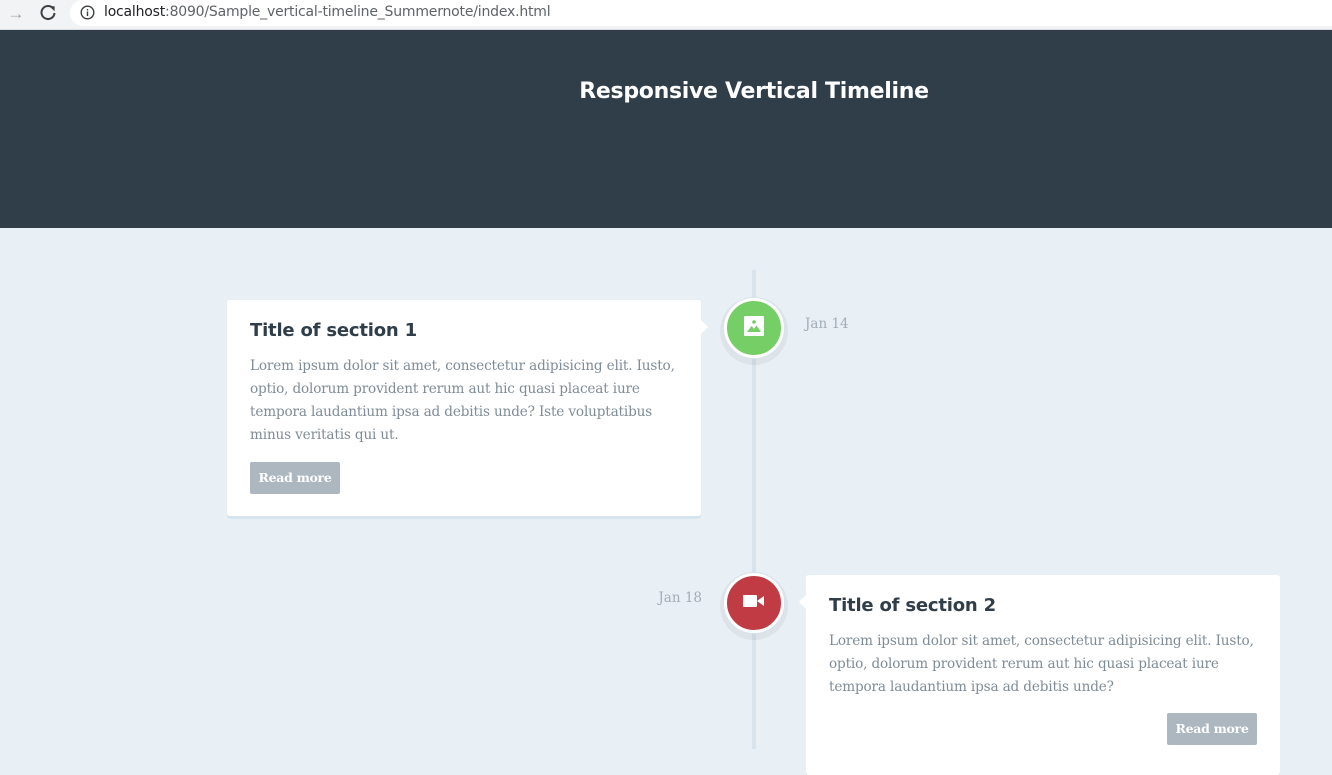 Image resolution: width=1332 pixels, height=775 pixels. I want to click on reload-icon, so click(48, 13).